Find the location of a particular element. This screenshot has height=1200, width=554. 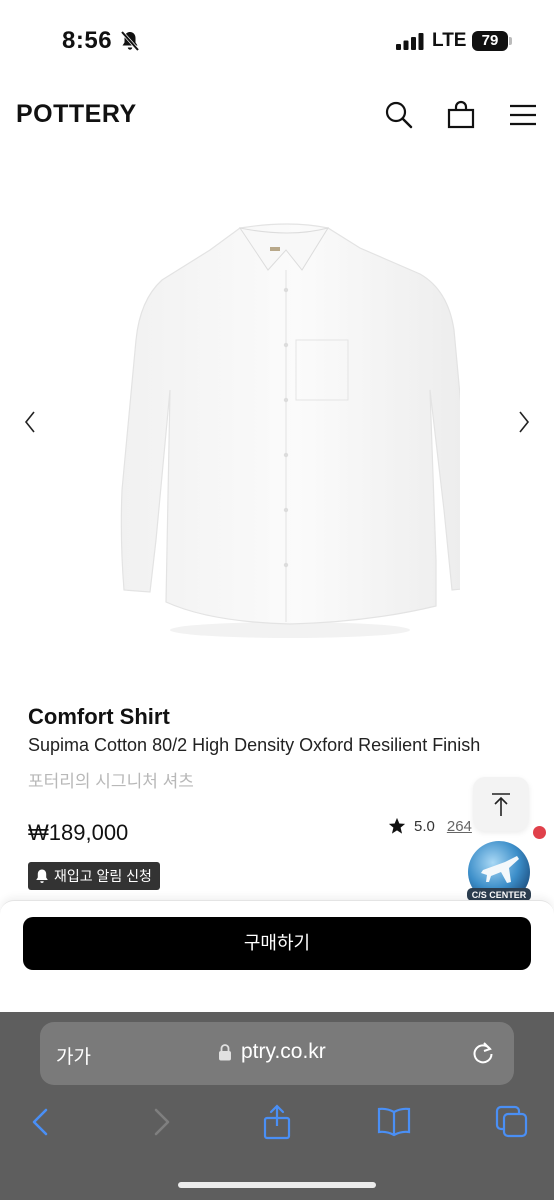

buy-button: 구매하기 is located at coordinates (277, 943).